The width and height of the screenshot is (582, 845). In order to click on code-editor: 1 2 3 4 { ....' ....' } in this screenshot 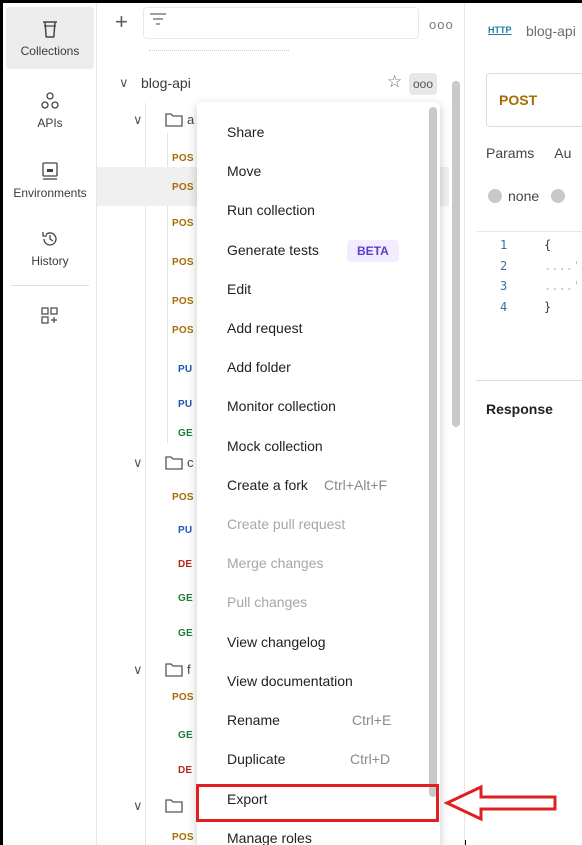, I will do `click(529, 292)`.